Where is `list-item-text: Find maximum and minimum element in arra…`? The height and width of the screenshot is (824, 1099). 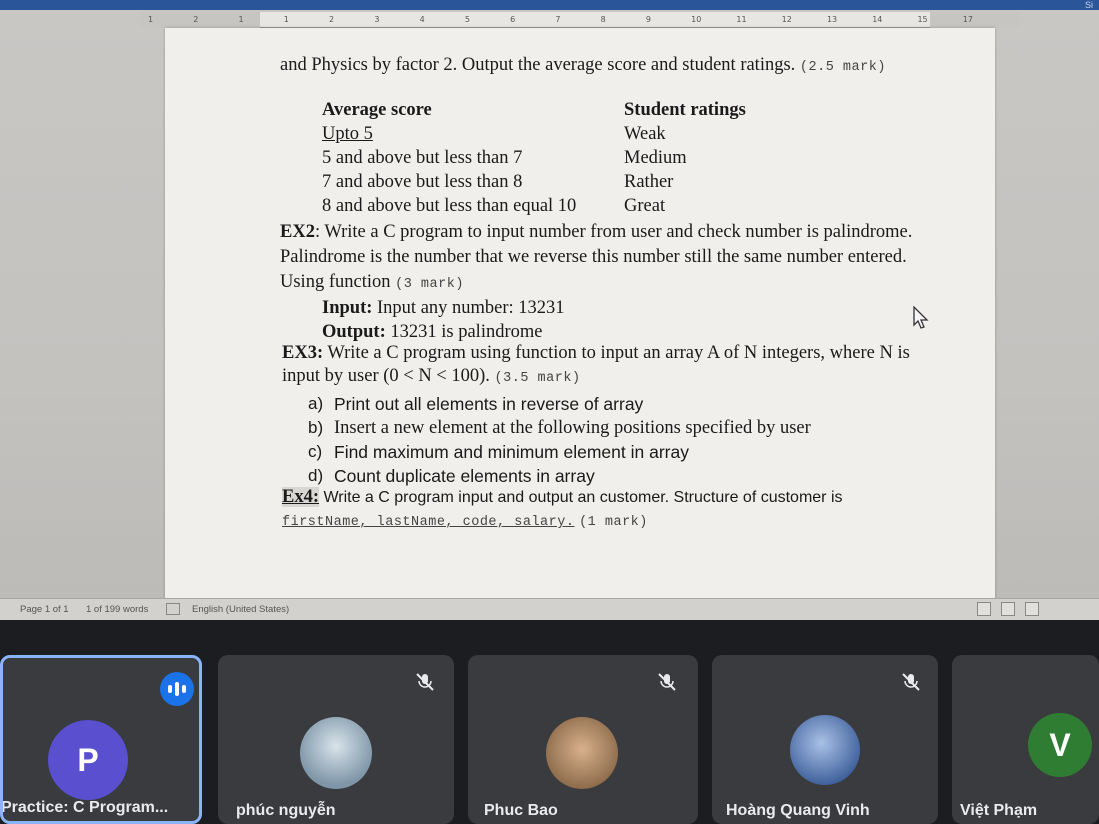
list-item-text: Find maximum and minimum element in arra… is located at coordinates (511, 452).